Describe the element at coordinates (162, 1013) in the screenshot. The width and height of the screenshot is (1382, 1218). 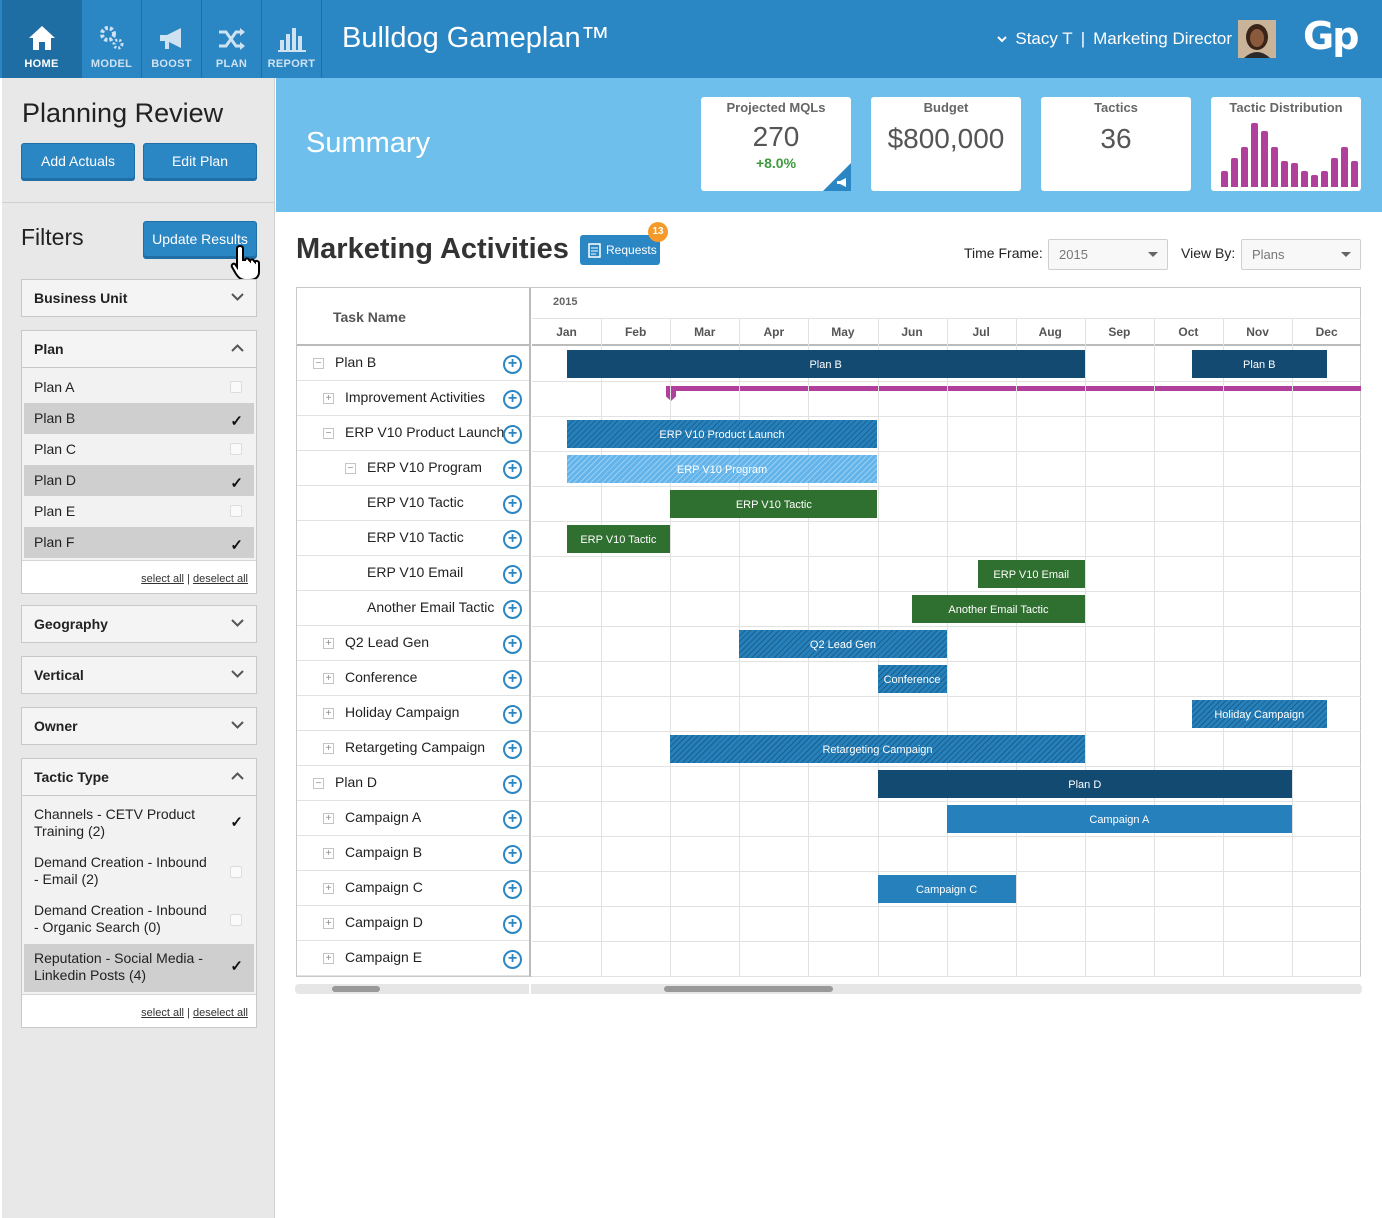
I see `tactic-select-all-link: select all` at that location.